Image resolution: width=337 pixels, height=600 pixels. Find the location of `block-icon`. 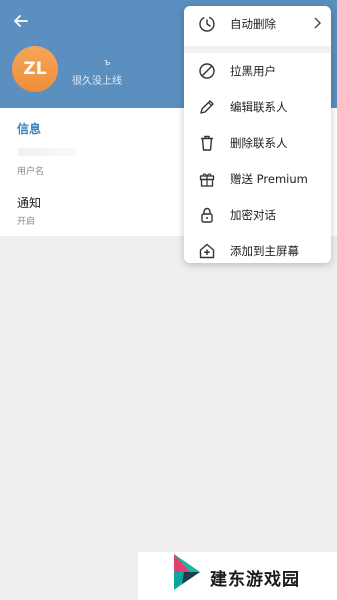

block-icon is located at coordinates (207, 71).